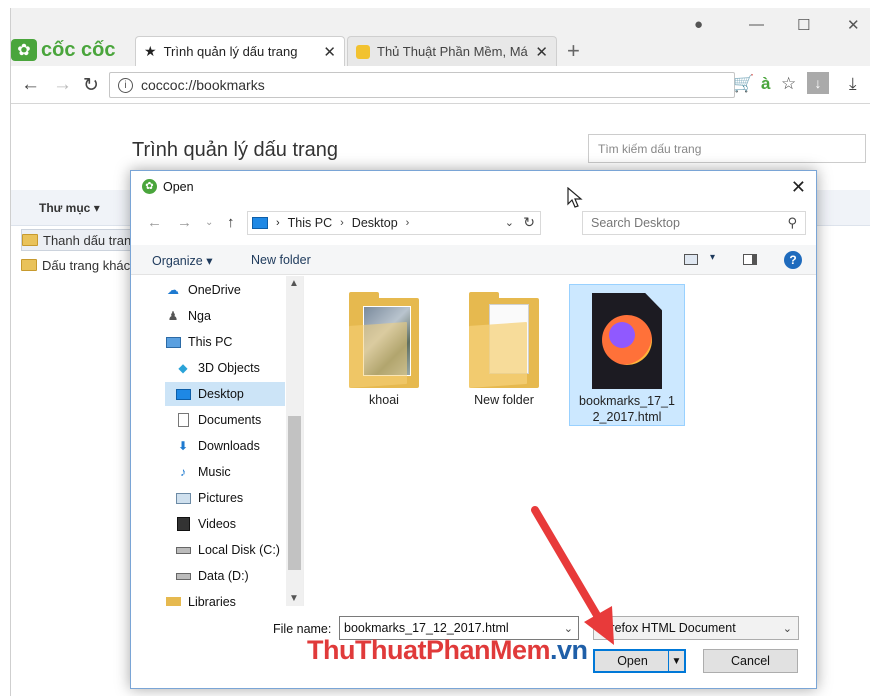 The image size is (870, 696). I want to click on forward-icon: →, so click(62, 85).